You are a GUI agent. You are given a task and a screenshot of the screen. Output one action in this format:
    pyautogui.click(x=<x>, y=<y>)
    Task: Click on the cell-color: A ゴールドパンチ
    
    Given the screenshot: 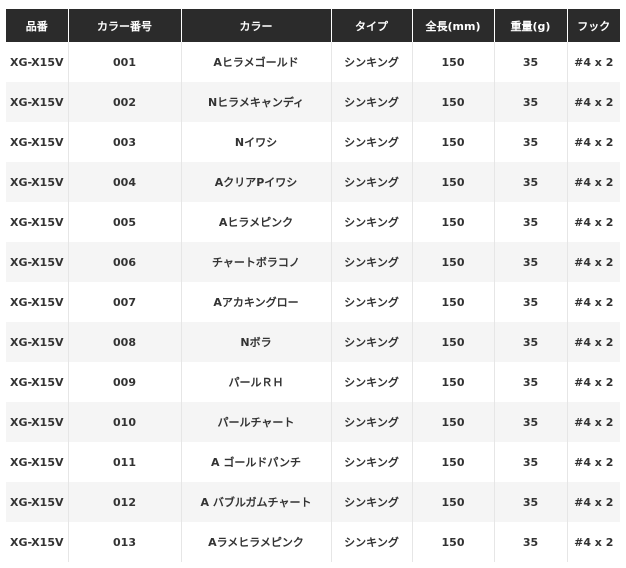 What is the action you would take?
    pyautogui.click(x=256, y=462)
    